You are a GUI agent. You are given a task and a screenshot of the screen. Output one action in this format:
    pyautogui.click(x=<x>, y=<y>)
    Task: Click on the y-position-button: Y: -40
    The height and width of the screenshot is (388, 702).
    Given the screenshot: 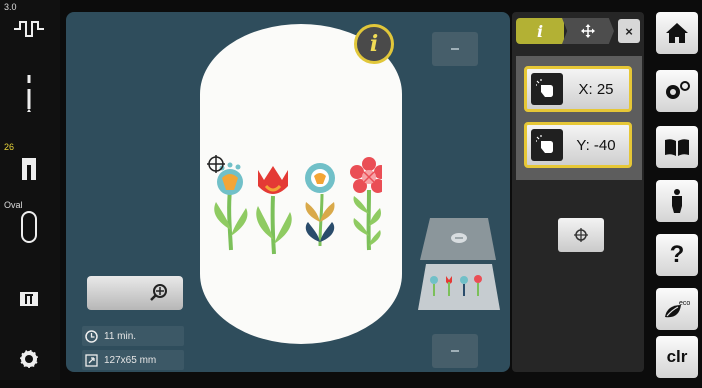 What is the action you would take?
    pyautogui.click(x=578, y=145)
    